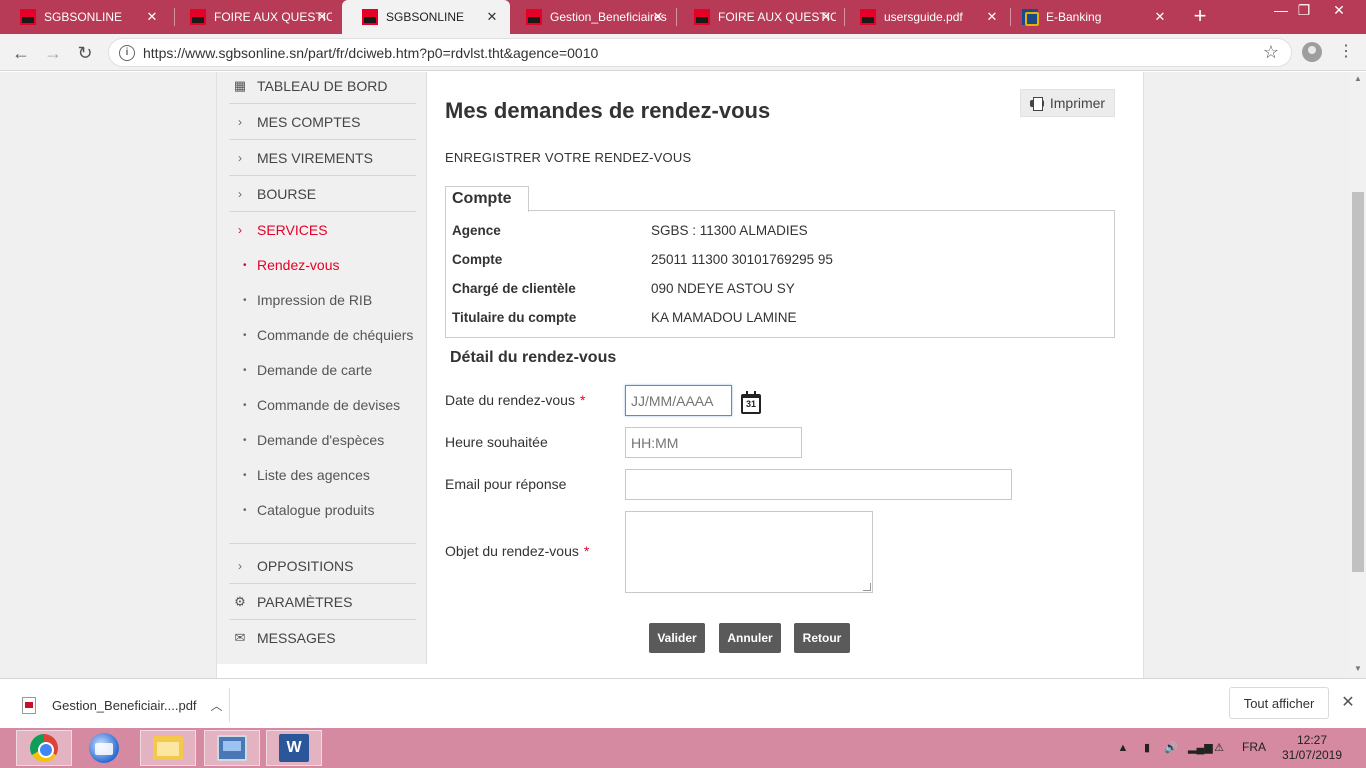 The width and height of the screenshot is (1366, 768). What do you see at coordinates (322, 88) in the screenshot?
I see `sidebar-item-tableau-de-bord: ▦ TABLEAU DE BORD` at bounding box center [322, 88].